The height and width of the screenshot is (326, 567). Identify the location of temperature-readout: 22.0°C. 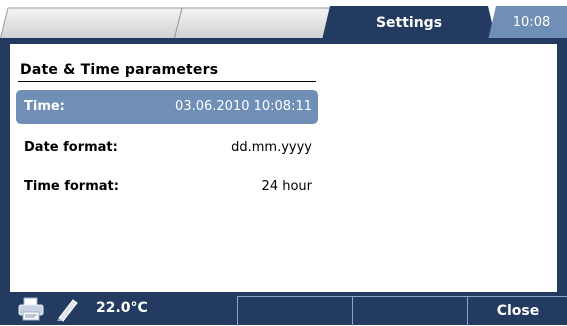
(122, 308).